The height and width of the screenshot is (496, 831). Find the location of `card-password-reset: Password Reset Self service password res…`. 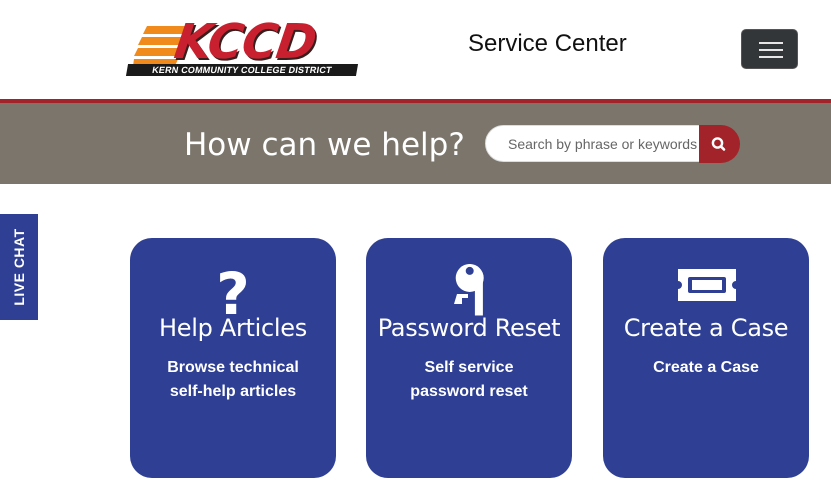

card-password-reset: Password Reset Self service password res… is located at coordinates (469, 358).